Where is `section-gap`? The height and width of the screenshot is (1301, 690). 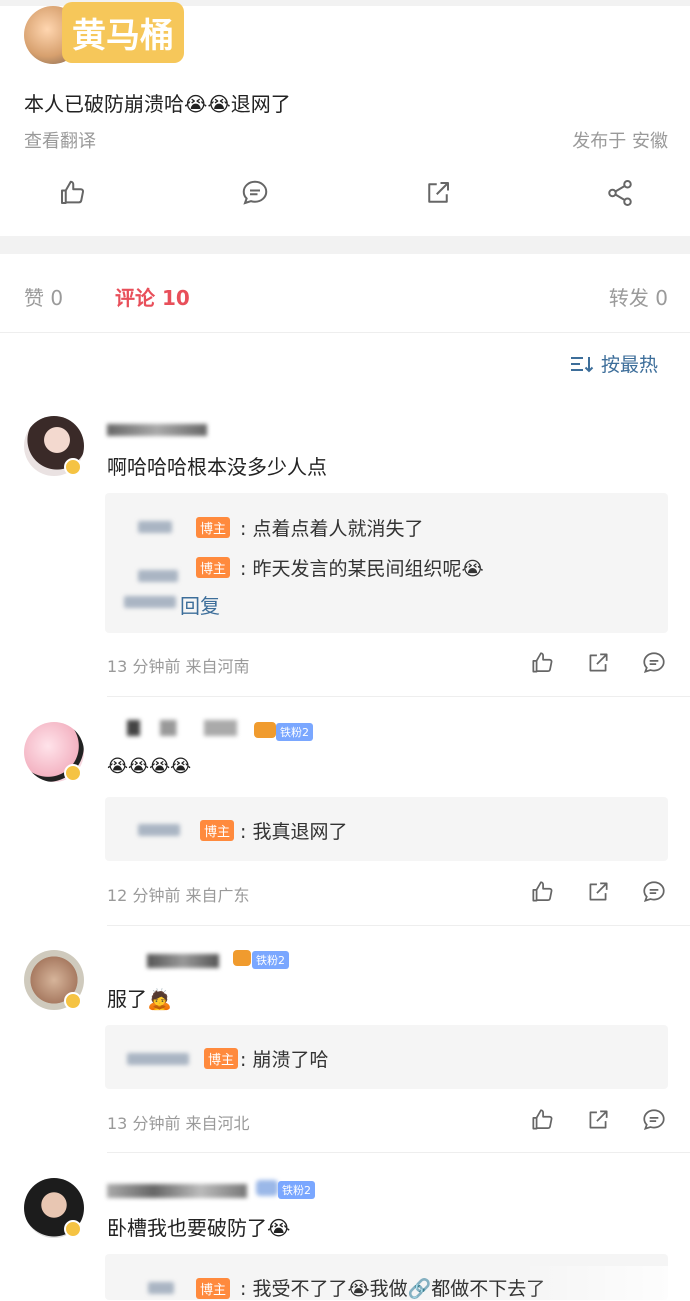 section-gap is located at coordinates (345, 245).